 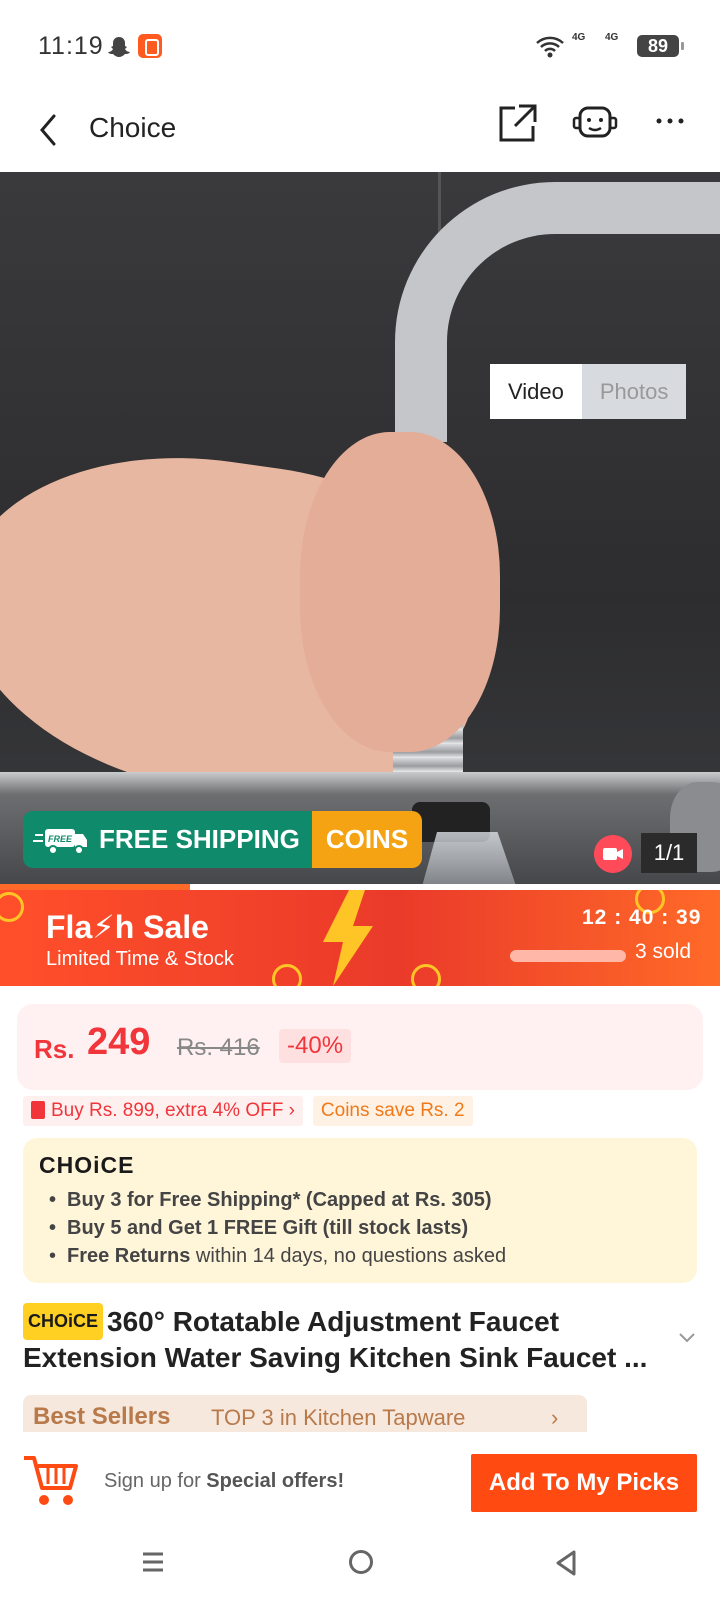 What do you see at coordinates (218, 1047) in the screenshot?
I see `original-price: Rs. 416` at bounding box center [218, 1047].